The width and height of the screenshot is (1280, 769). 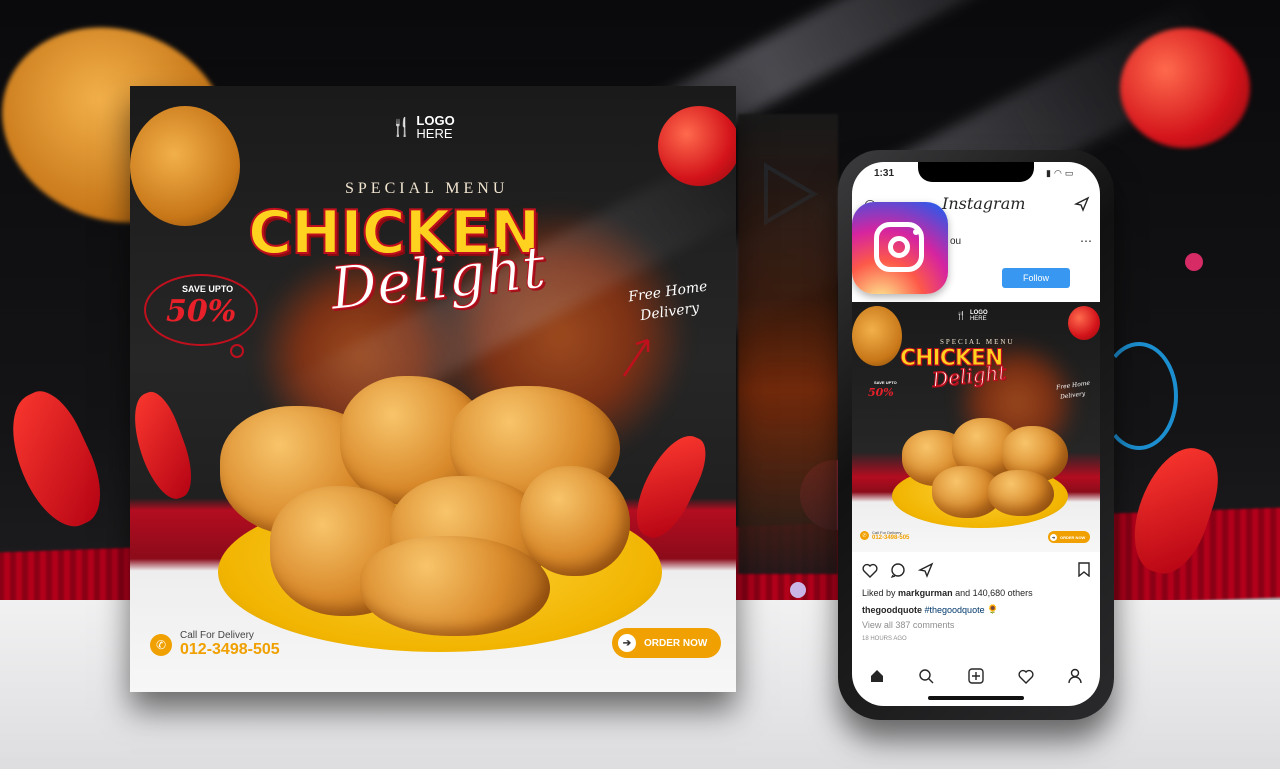 What do you see at coordinates (1036, 278) in the screenshot?
I see `follow-button: Follow` at bounding box center [1036, 278].